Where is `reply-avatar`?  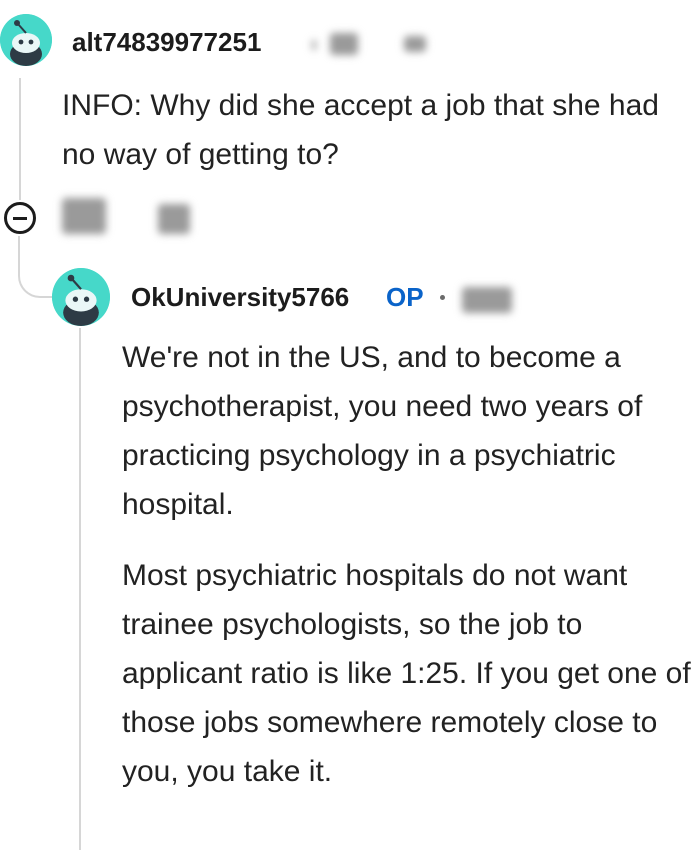
reply-avatar is located at coordinates (81, 297).